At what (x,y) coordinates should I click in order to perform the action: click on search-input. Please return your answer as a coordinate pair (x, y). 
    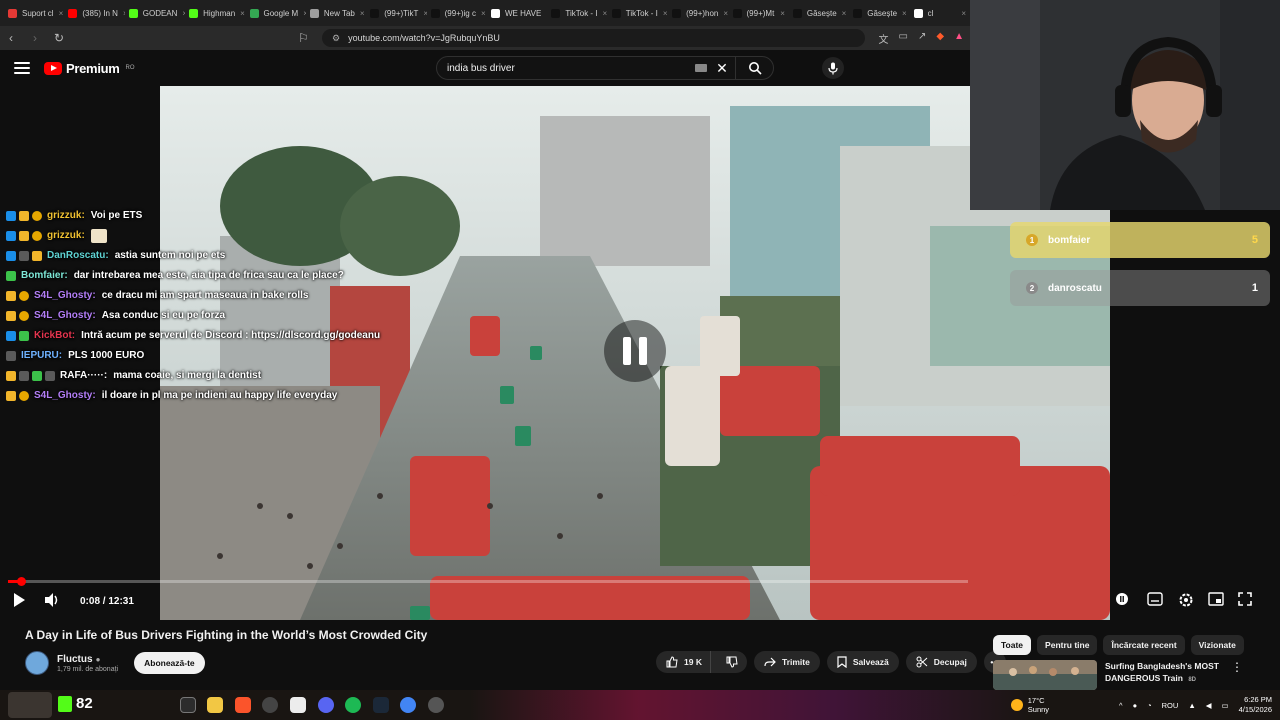
    Looking at the image, I should click on (571, 68).